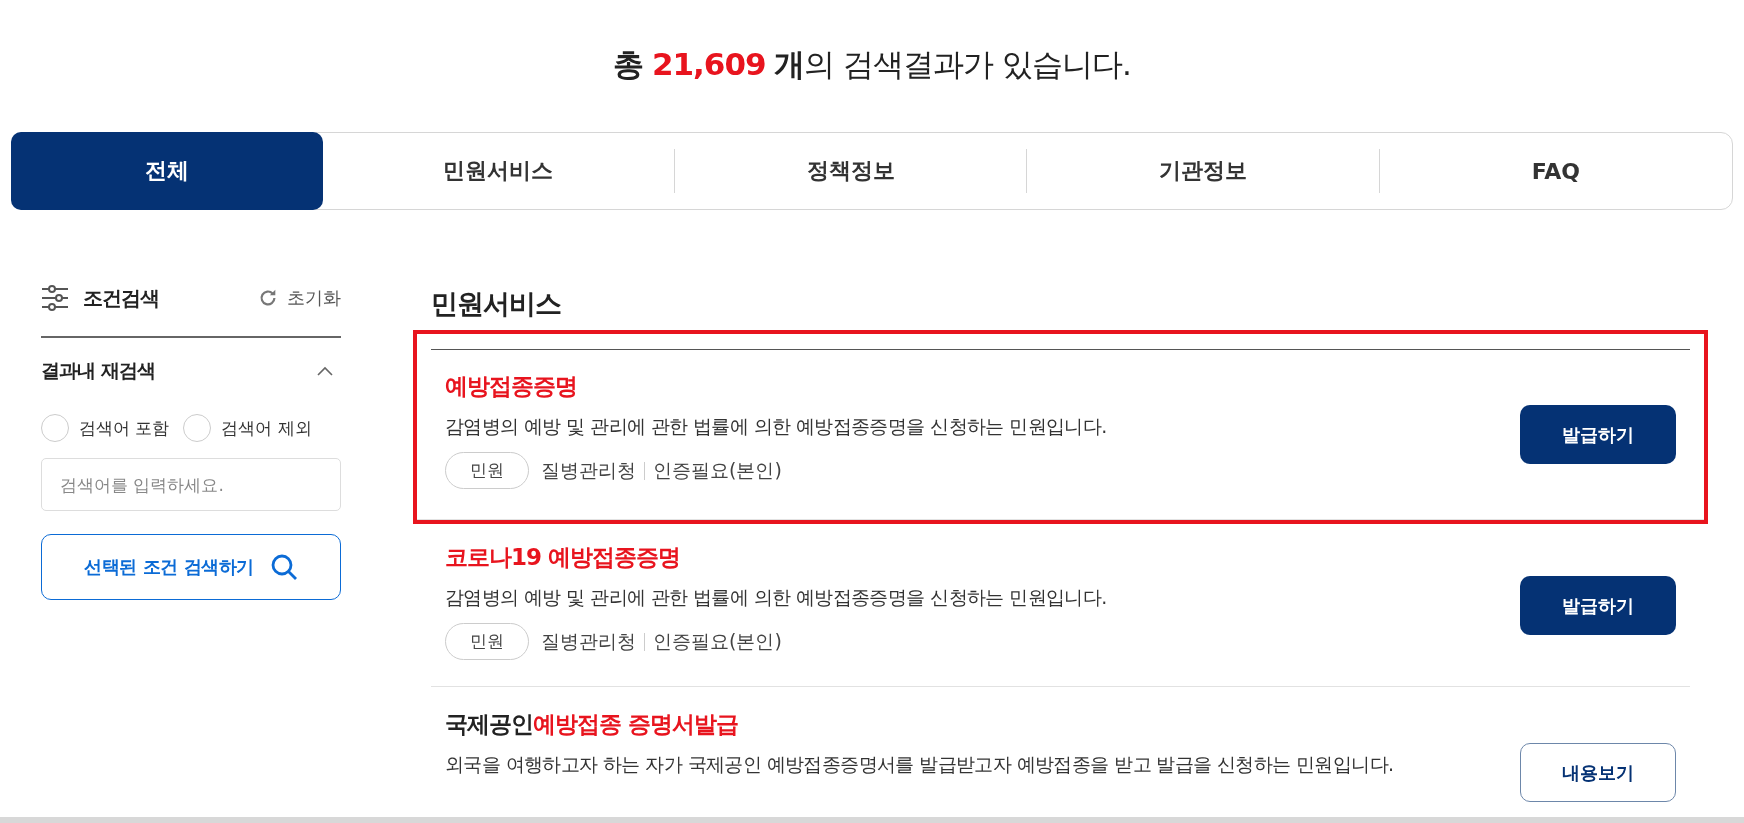 Image resolution: width=1744 pixels, height=823 pixels. I want to click on tab: 민원서비스, so click(498, 171).